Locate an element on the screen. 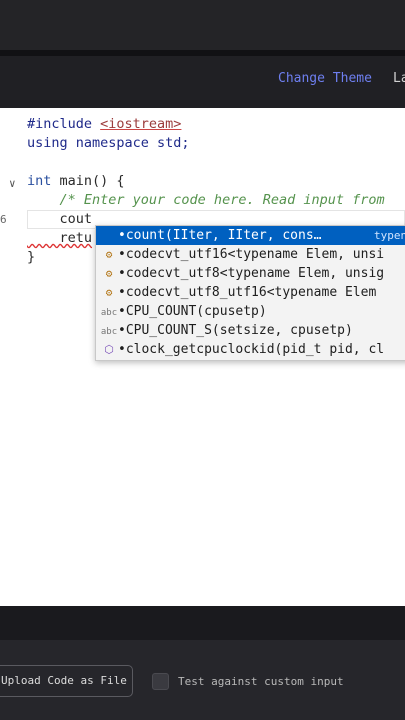  code-line-2: using namespace std; is located at coordinates (108, 143).